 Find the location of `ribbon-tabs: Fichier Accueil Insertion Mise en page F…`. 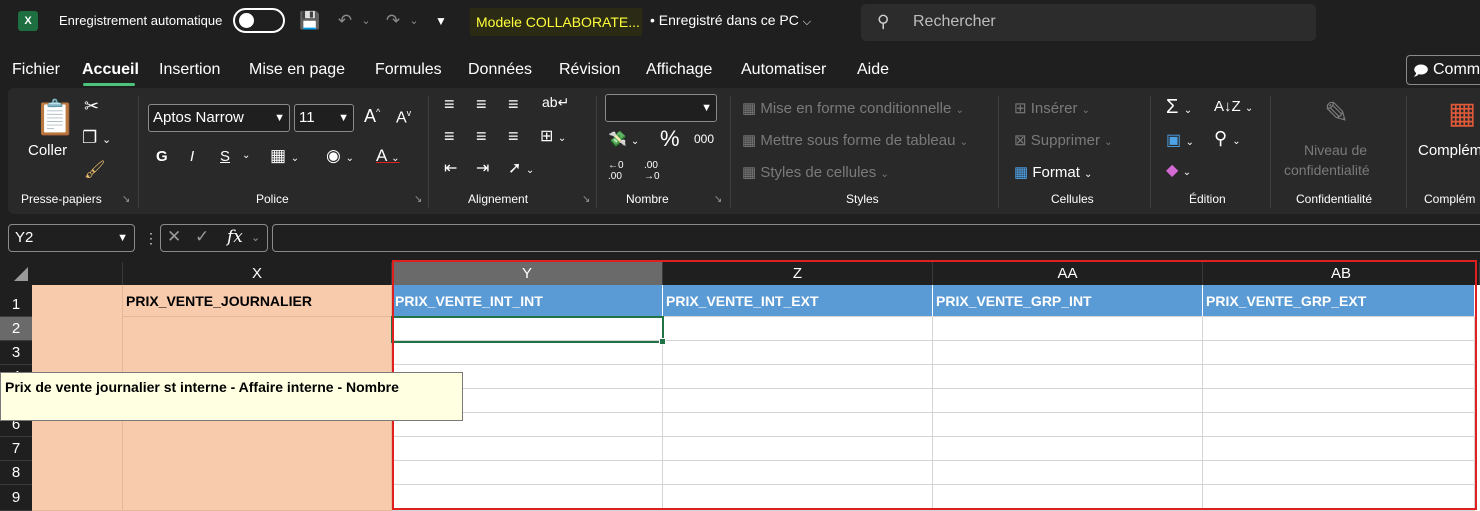

ribbon-tabs: Fichier Accueil Insertion Mise en page F… is located at coordinates (740, 72).